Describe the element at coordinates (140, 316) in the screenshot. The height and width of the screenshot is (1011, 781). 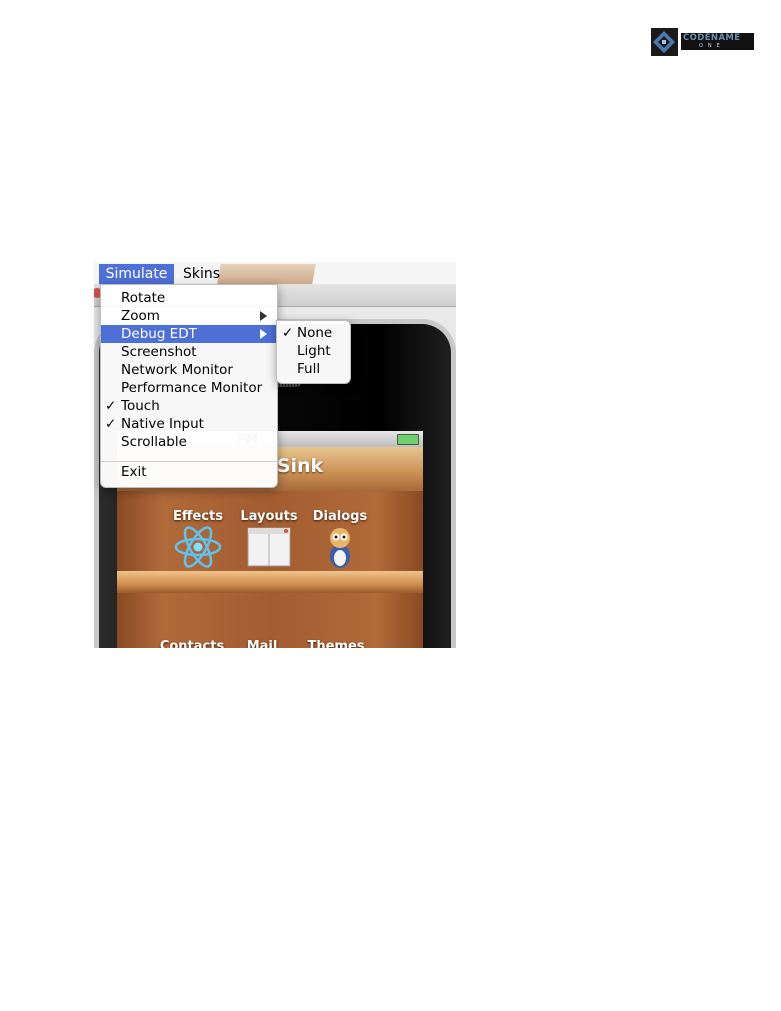
I see `menu-item-label: Zoom` at that location.